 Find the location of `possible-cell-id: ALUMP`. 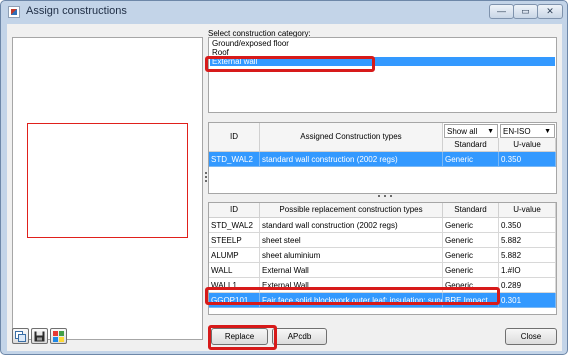

possible-cell-id: ALUMP is located at coordinates (234, 255).